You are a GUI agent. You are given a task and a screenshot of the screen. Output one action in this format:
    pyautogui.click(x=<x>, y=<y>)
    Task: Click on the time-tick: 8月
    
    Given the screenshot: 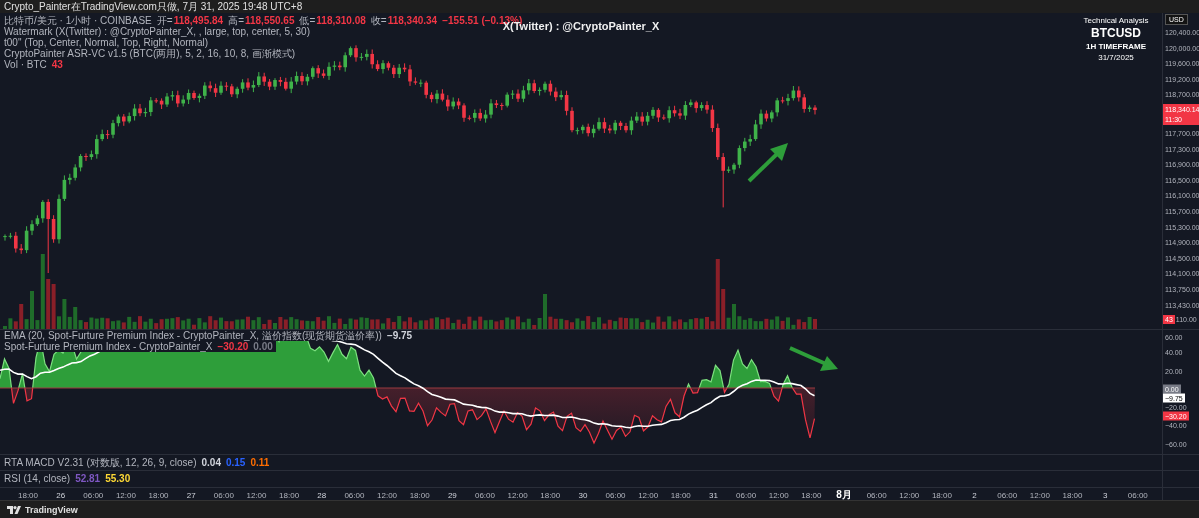 What is the action you would take?
    pyautogui.click(x=844, y=495)
    